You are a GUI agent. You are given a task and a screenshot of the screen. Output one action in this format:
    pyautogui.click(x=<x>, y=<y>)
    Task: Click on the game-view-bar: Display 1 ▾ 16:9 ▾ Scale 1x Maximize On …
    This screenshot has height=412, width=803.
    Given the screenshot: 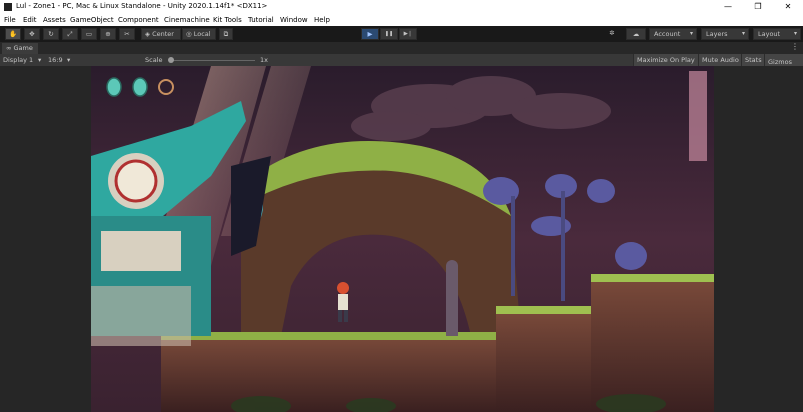 What is the action you would take?
    pyautogui.click(x=401, y=60)
    